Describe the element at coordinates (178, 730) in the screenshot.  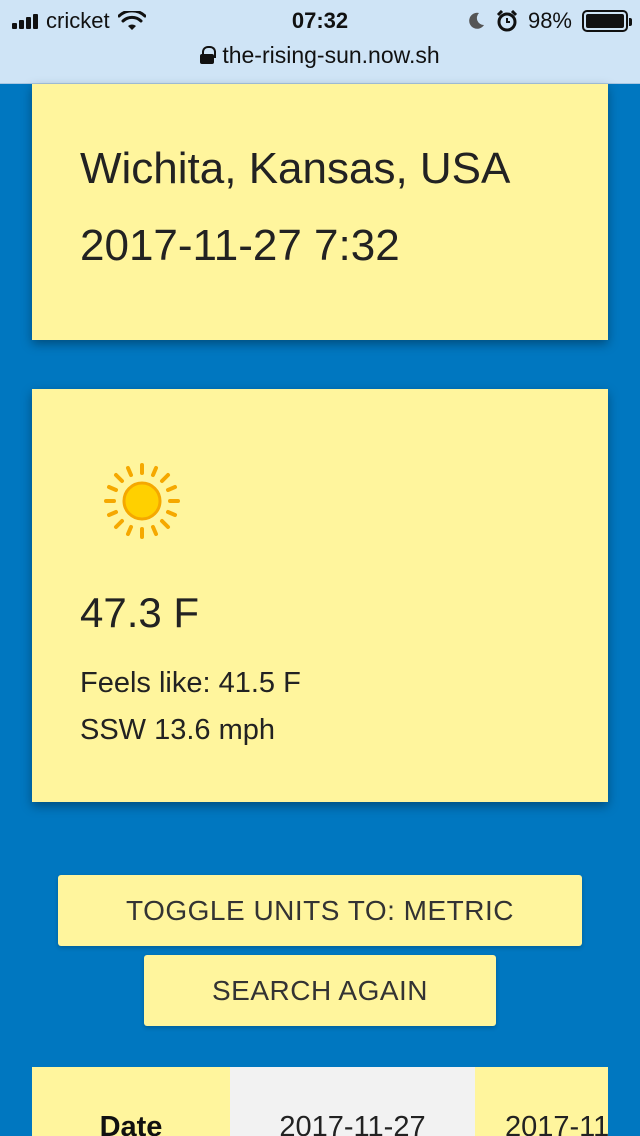
I see `wind-speed: SSW 13.6 mph` at that location.